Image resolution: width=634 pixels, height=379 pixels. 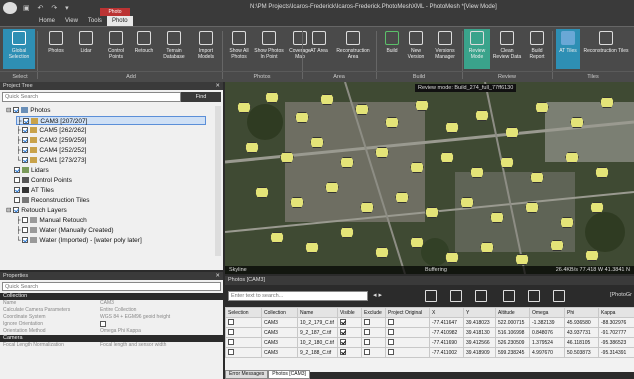 What do you see at coordinates (31, 170) in the screenshot?
I see `tree-item-lidars: Lidars` at bounding box center [31, 170].